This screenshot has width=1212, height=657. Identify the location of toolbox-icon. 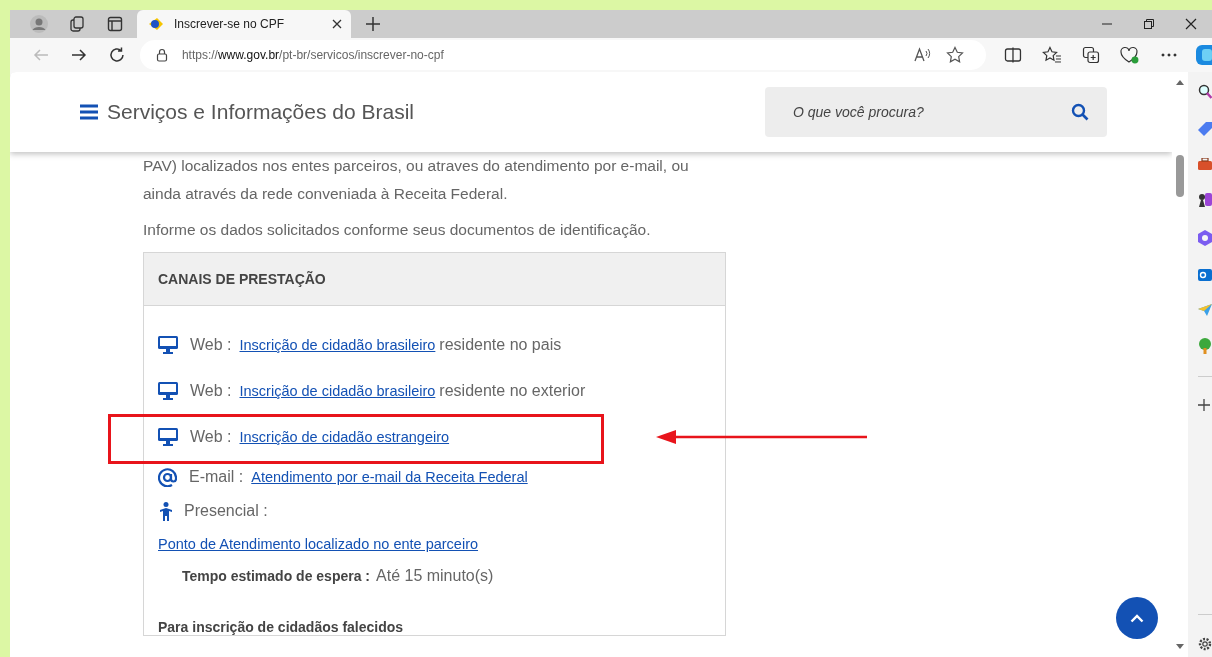
(1205, 164).